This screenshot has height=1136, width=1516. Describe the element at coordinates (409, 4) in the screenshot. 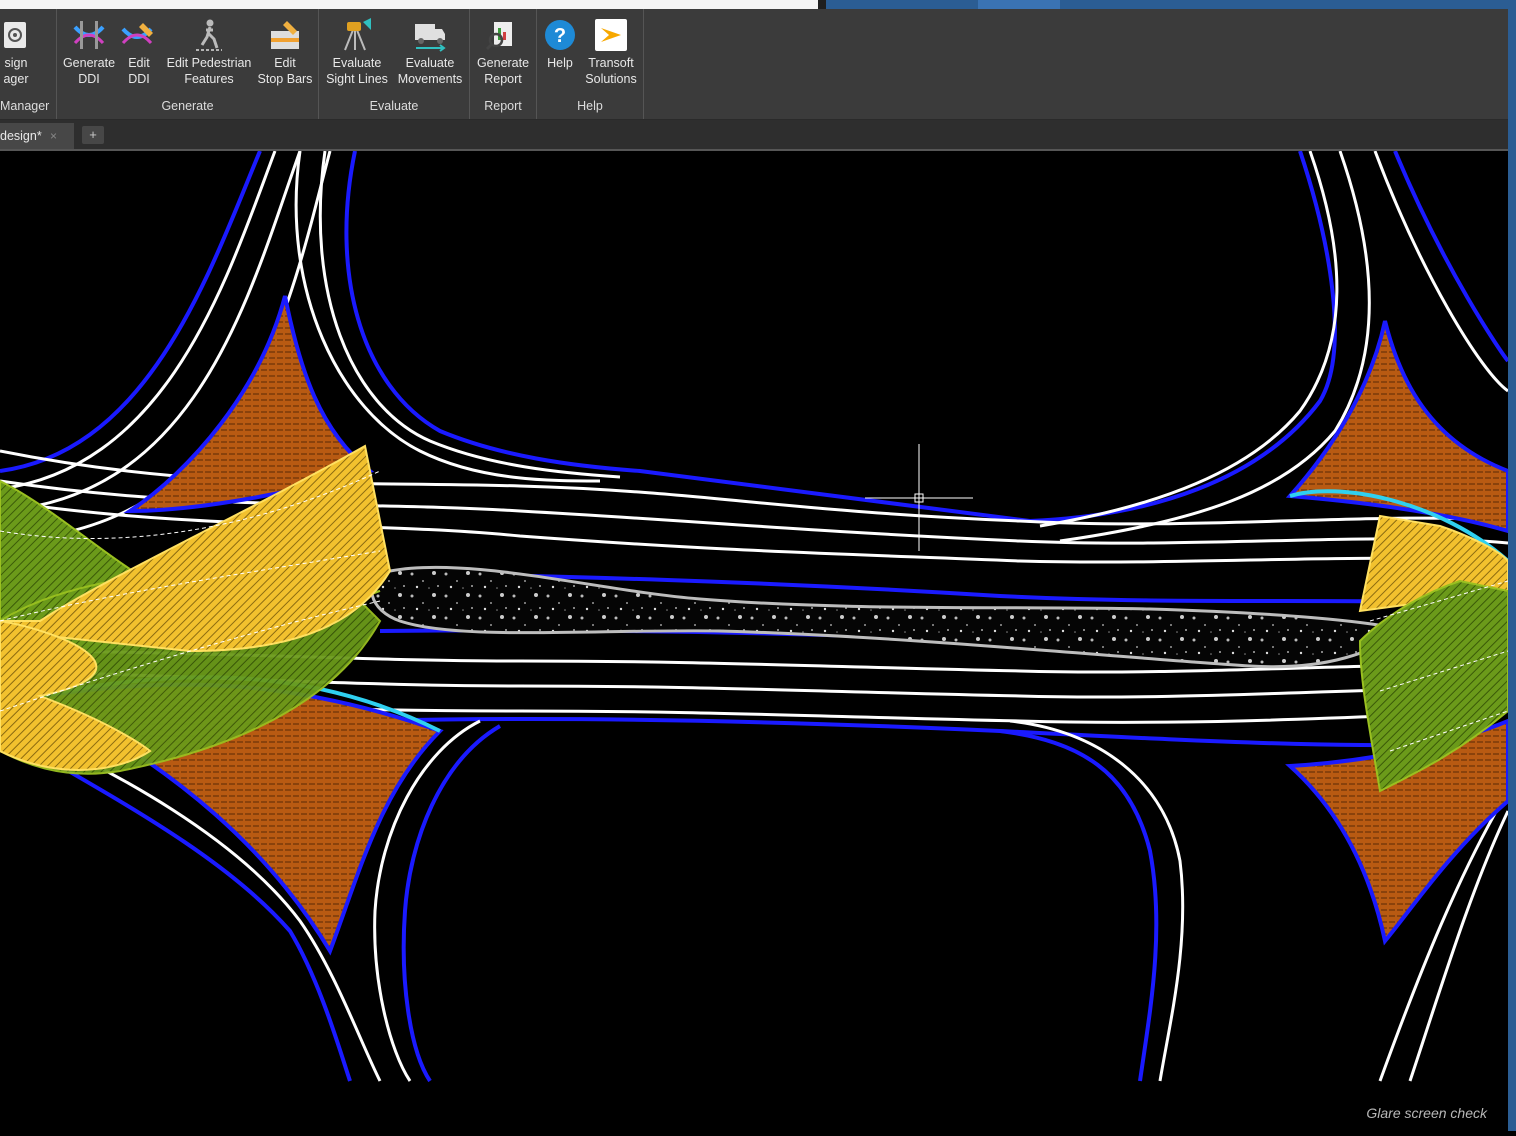

I see `title-area` at that location.